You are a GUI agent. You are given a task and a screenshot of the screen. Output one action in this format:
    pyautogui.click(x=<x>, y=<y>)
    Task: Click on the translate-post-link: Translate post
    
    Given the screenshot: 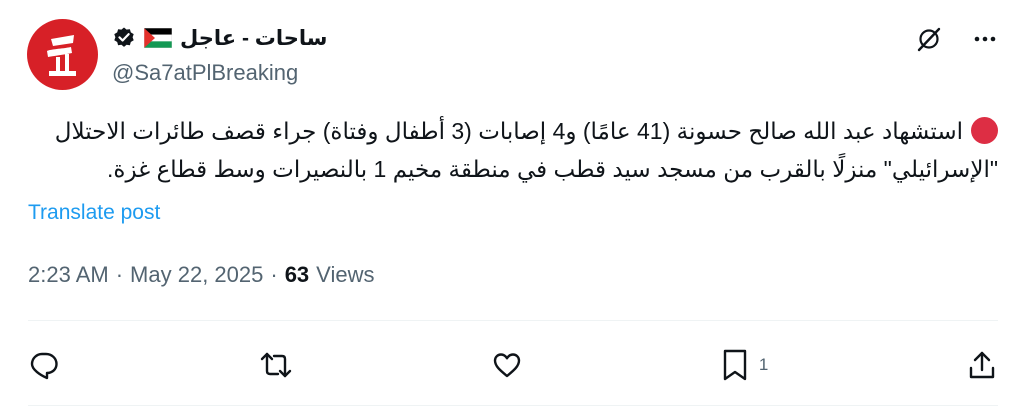 What is the action you would take?
    pyautogui.click(x=94, y=213)
    